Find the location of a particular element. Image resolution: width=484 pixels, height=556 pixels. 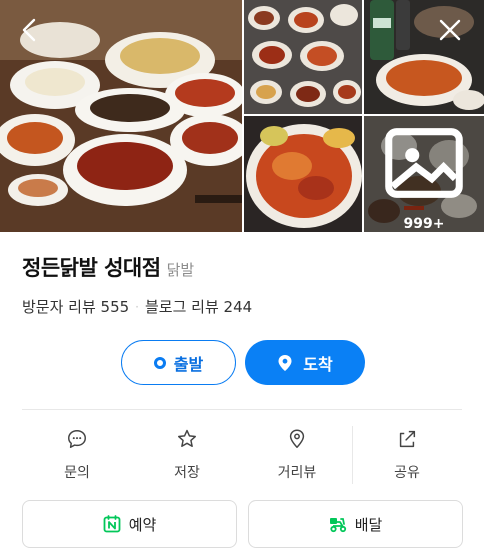

map-pin-icon is located at coordinates (297, 438).